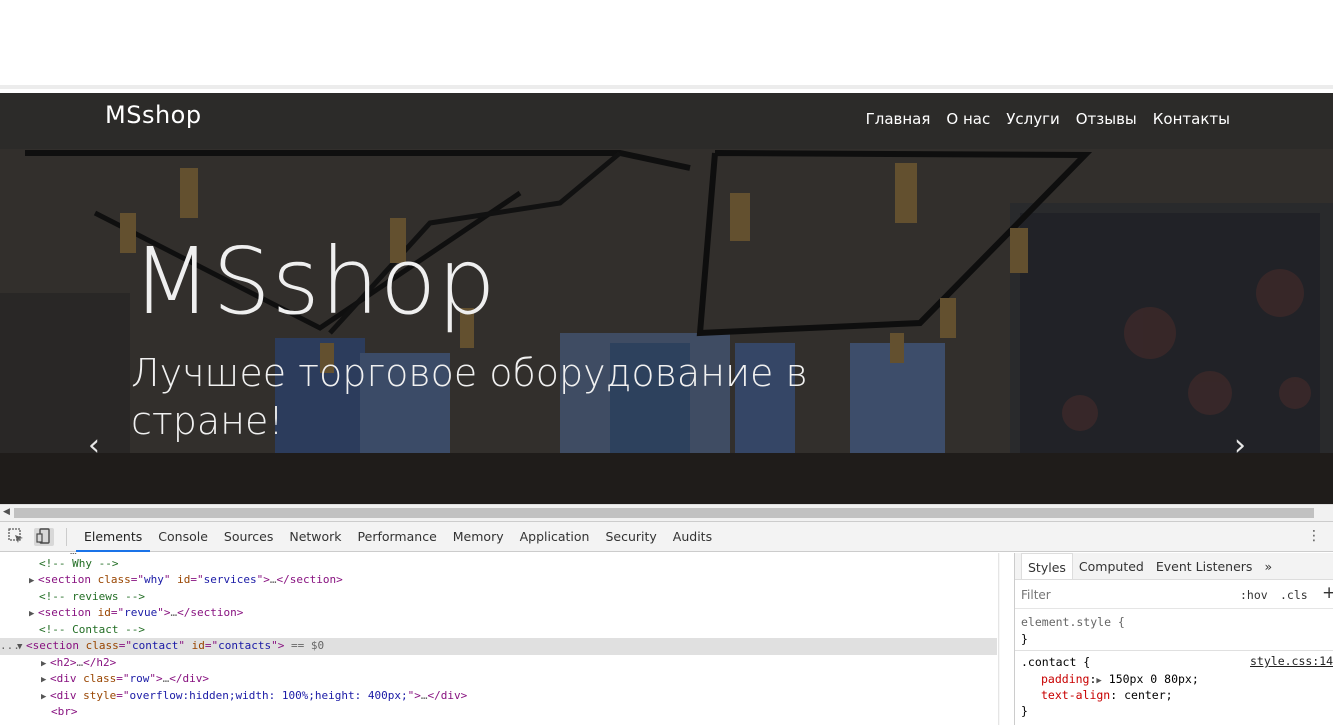 The width and height of the screenshot is (1333, 725). What do you see at coordinates (100, 662) in the screenshot?
I see `dom-token: </h2>` at bounding box center [100, 662].